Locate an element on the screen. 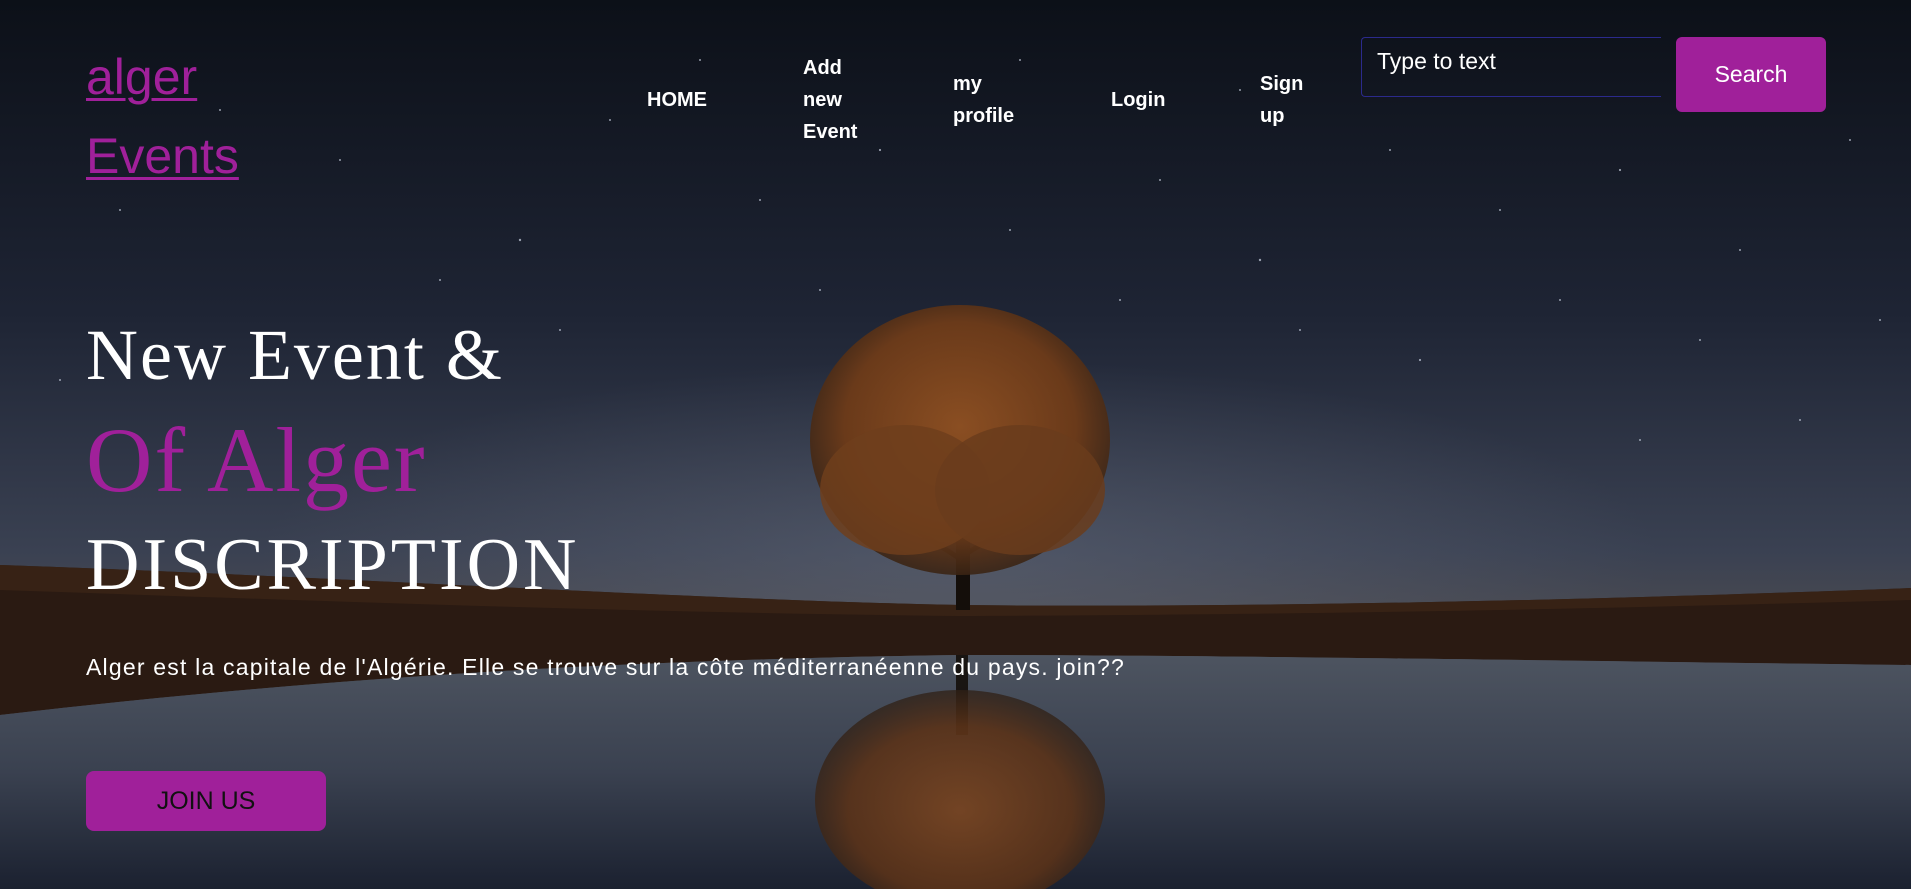 The height and width of the screenshot is (889, 1911). hero-title-line3: DISCRIPTION is located at coordinates (333, 565).